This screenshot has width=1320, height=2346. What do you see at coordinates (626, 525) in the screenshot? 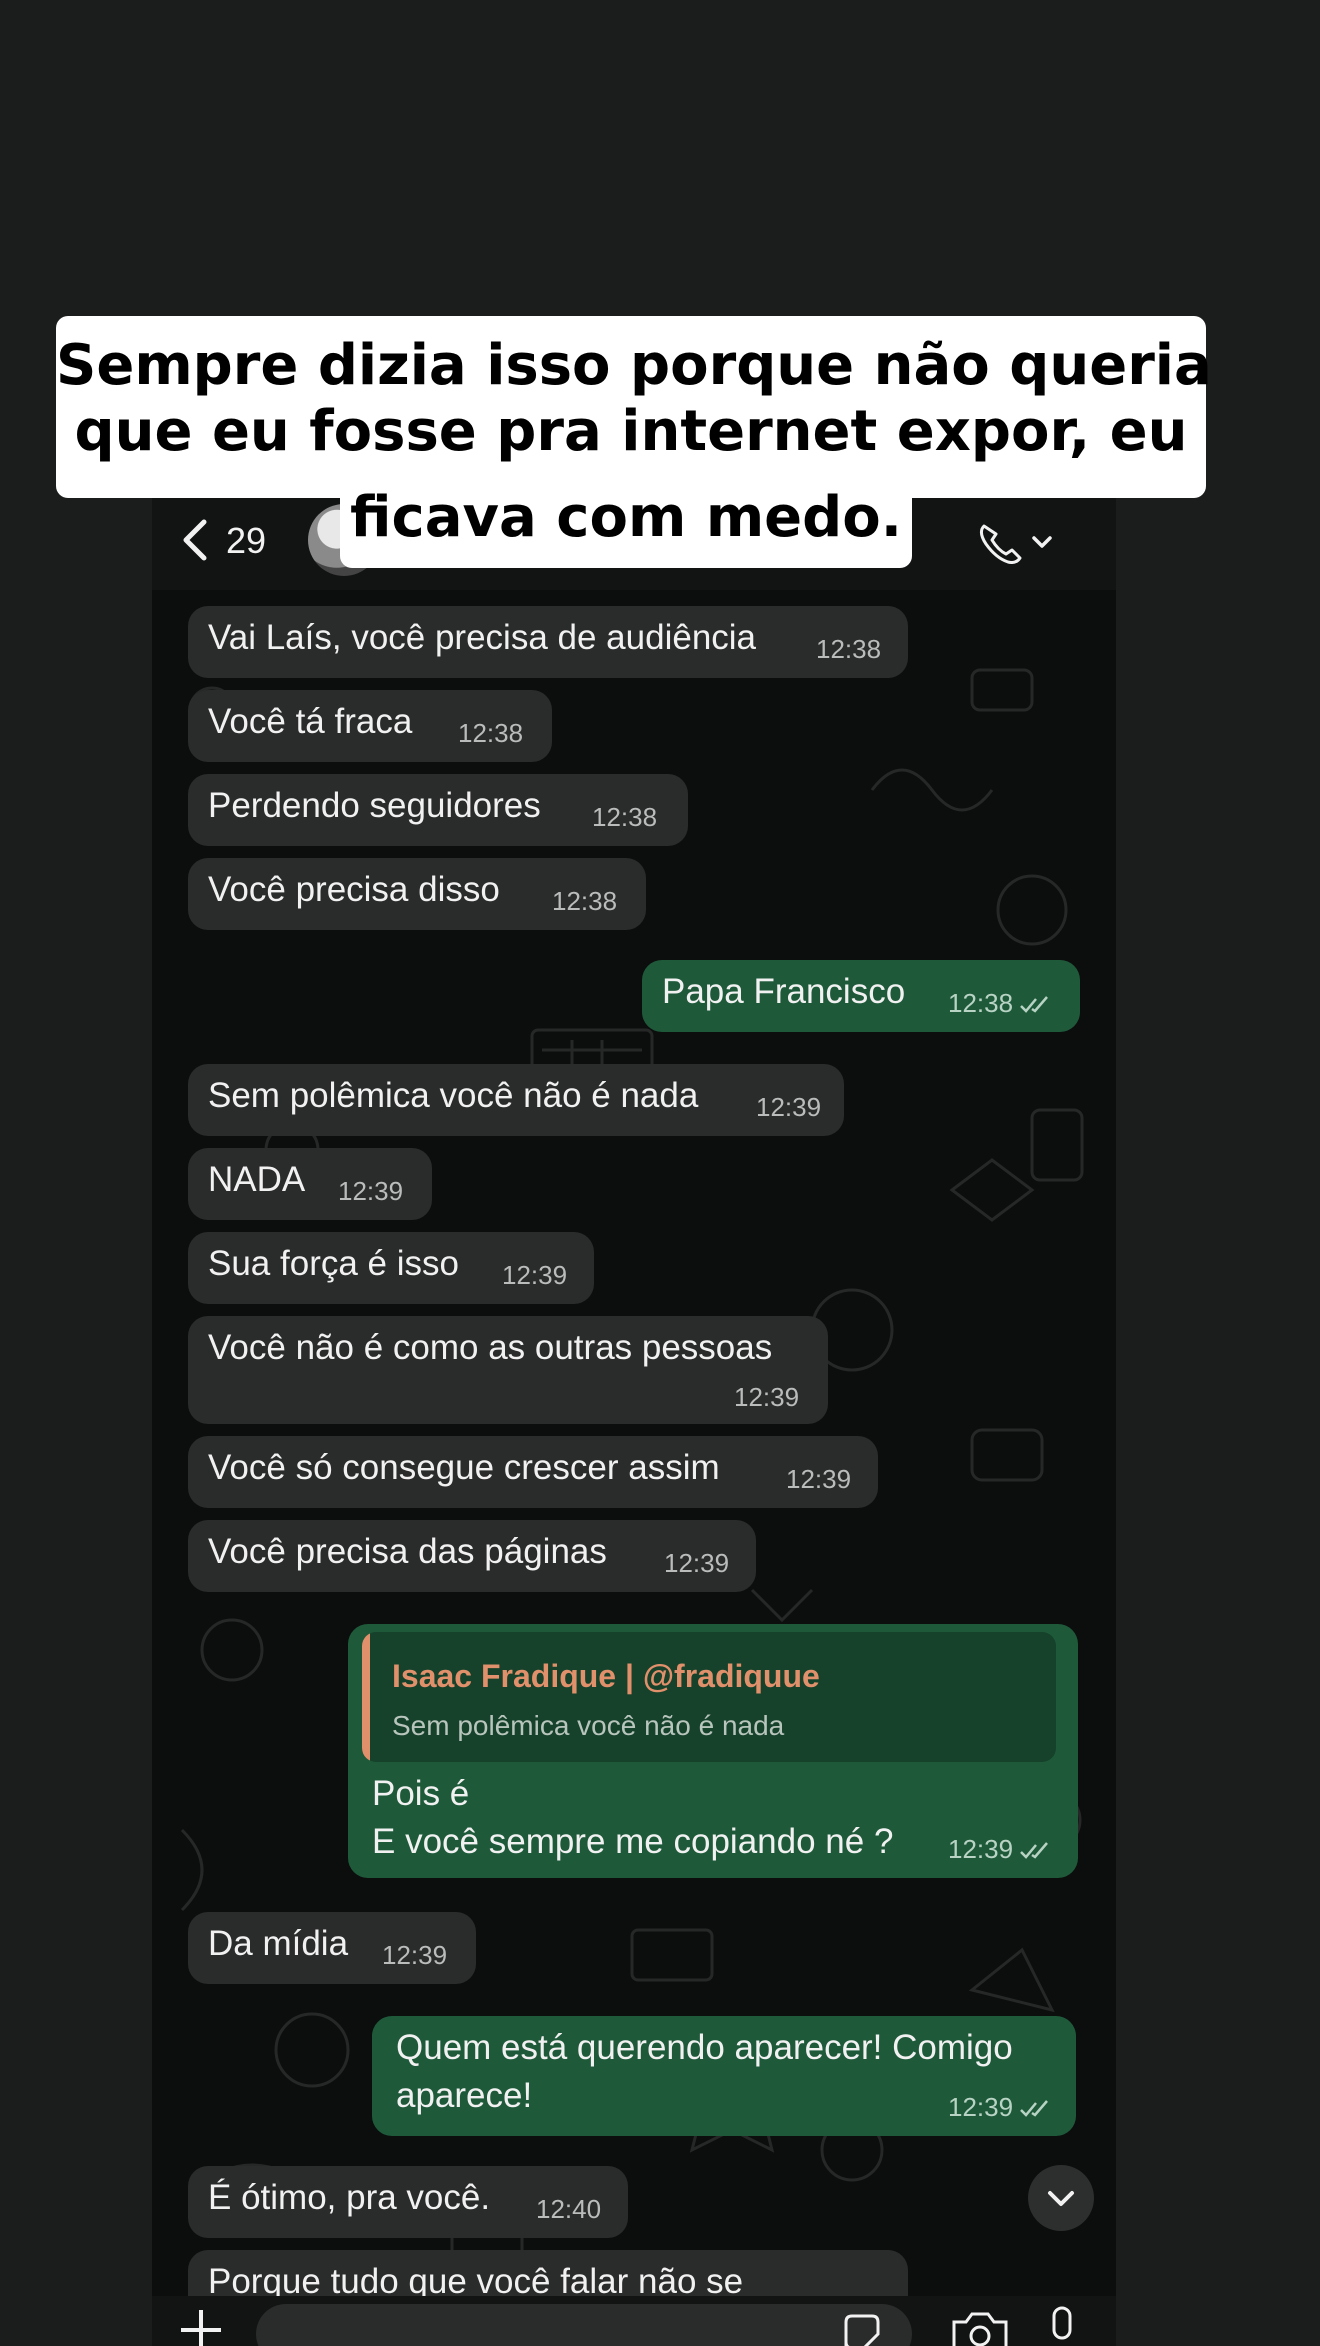
I see `caption-line-3: ficava com medo.` at bounding box center [626, 525].